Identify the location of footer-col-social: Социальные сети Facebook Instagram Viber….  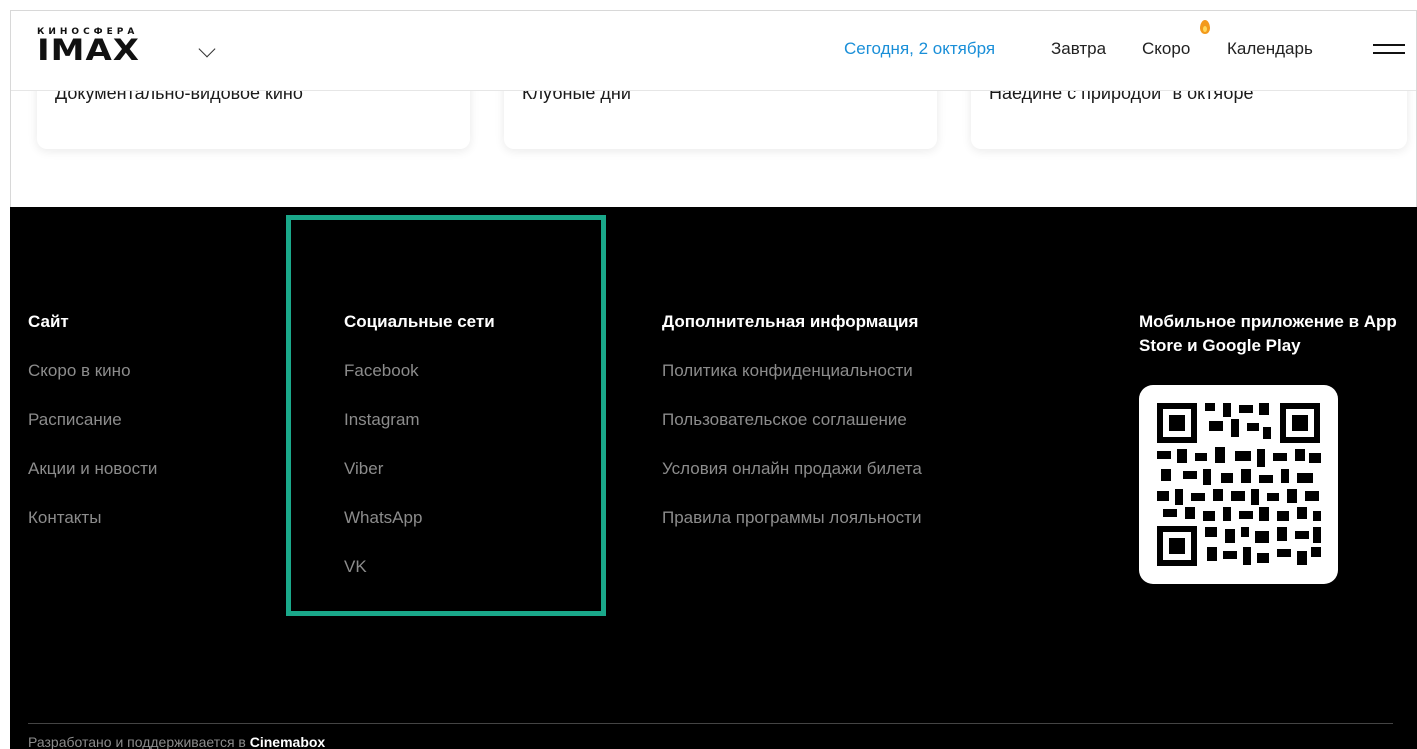
(419, 444).